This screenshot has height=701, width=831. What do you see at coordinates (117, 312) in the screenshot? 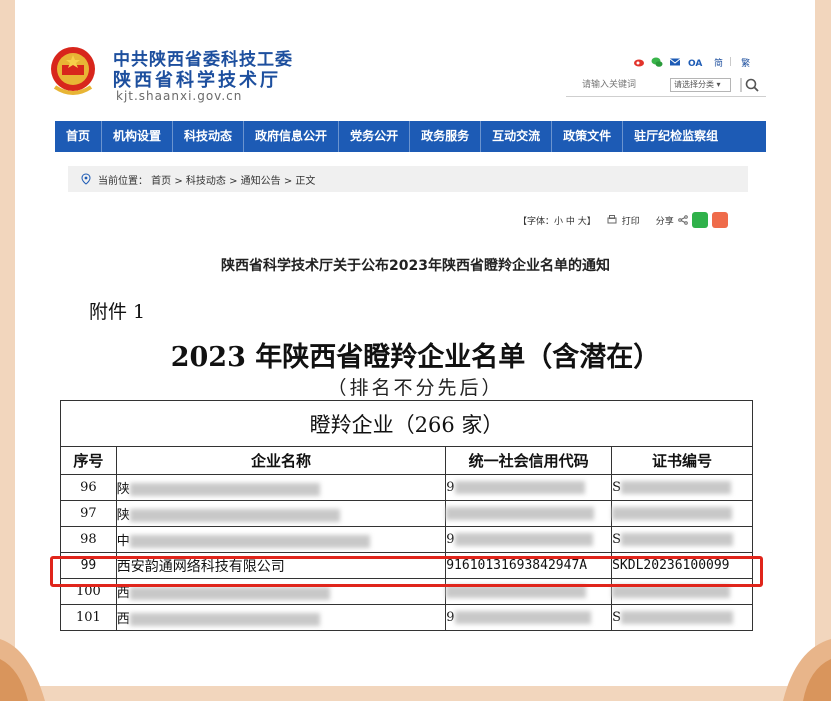
I see `attachment-label: 附件 1` at bounding box center [117, 312].